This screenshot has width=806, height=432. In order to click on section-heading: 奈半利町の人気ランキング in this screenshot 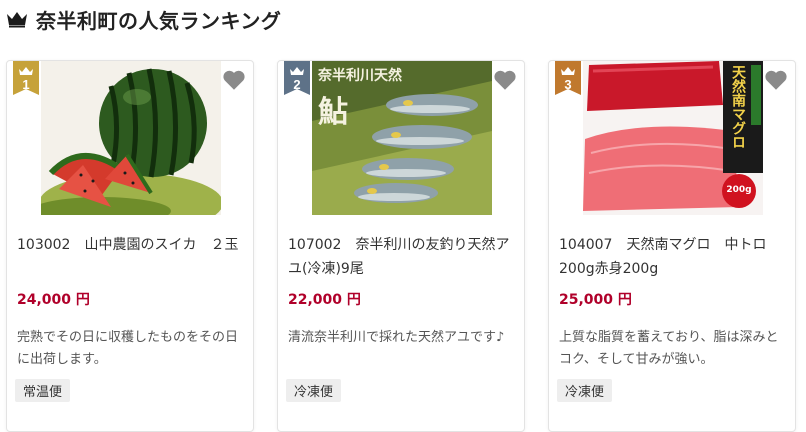, I will do `click(143, 19)`.